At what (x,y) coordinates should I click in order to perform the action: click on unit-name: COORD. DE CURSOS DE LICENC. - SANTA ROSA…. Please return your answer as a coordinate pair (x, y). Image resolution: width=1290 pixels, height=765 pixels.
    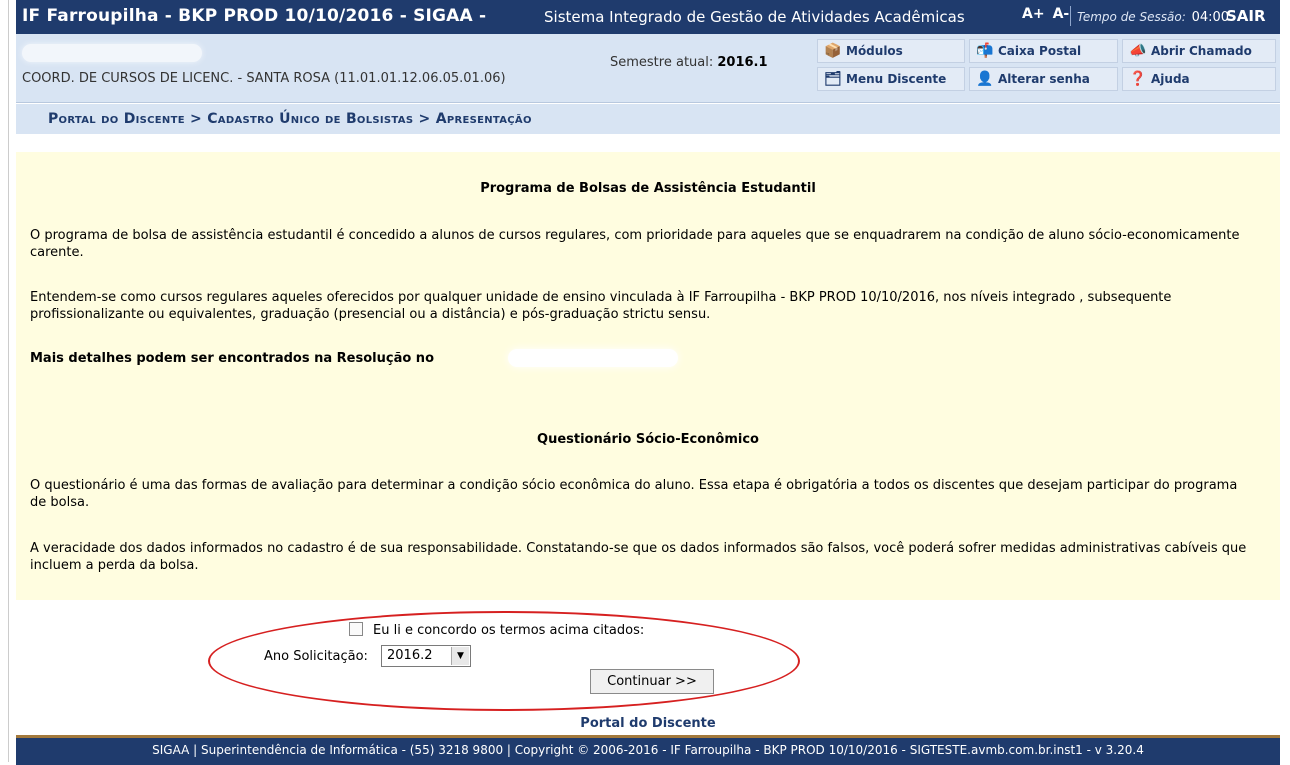
    Looking at the image, I should click on (264, 78).